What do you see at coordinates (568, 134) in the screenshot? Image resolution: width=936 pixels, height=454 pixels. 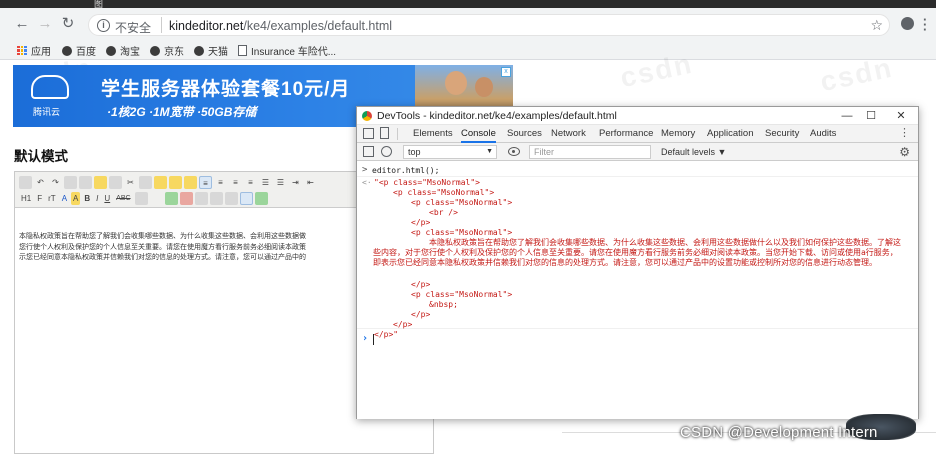 I see `tab-network: Network` at bounding box center [568, 134].